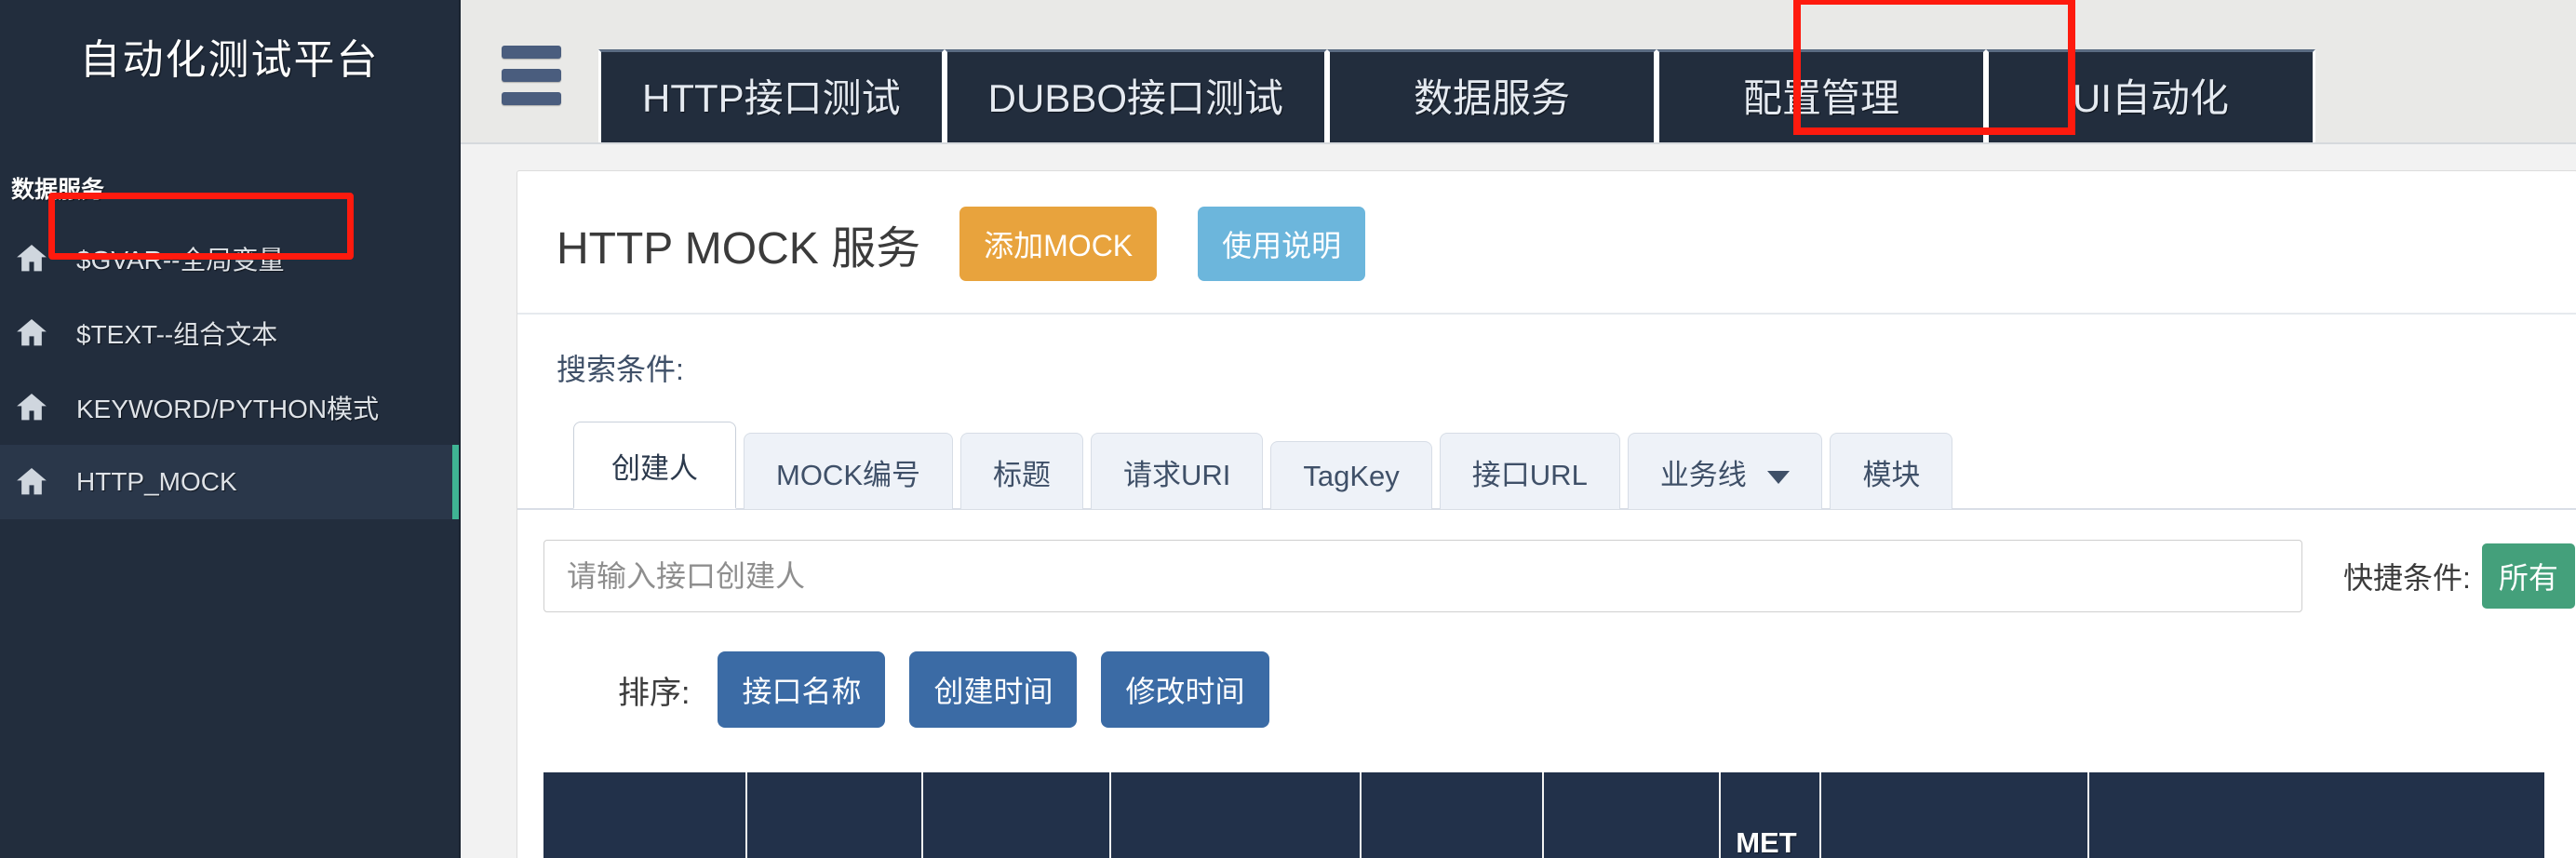 The width and height of the screenshot is (2576, 858). I want to click on app-brand-title: 自动化测试平台, so click(229, 60).